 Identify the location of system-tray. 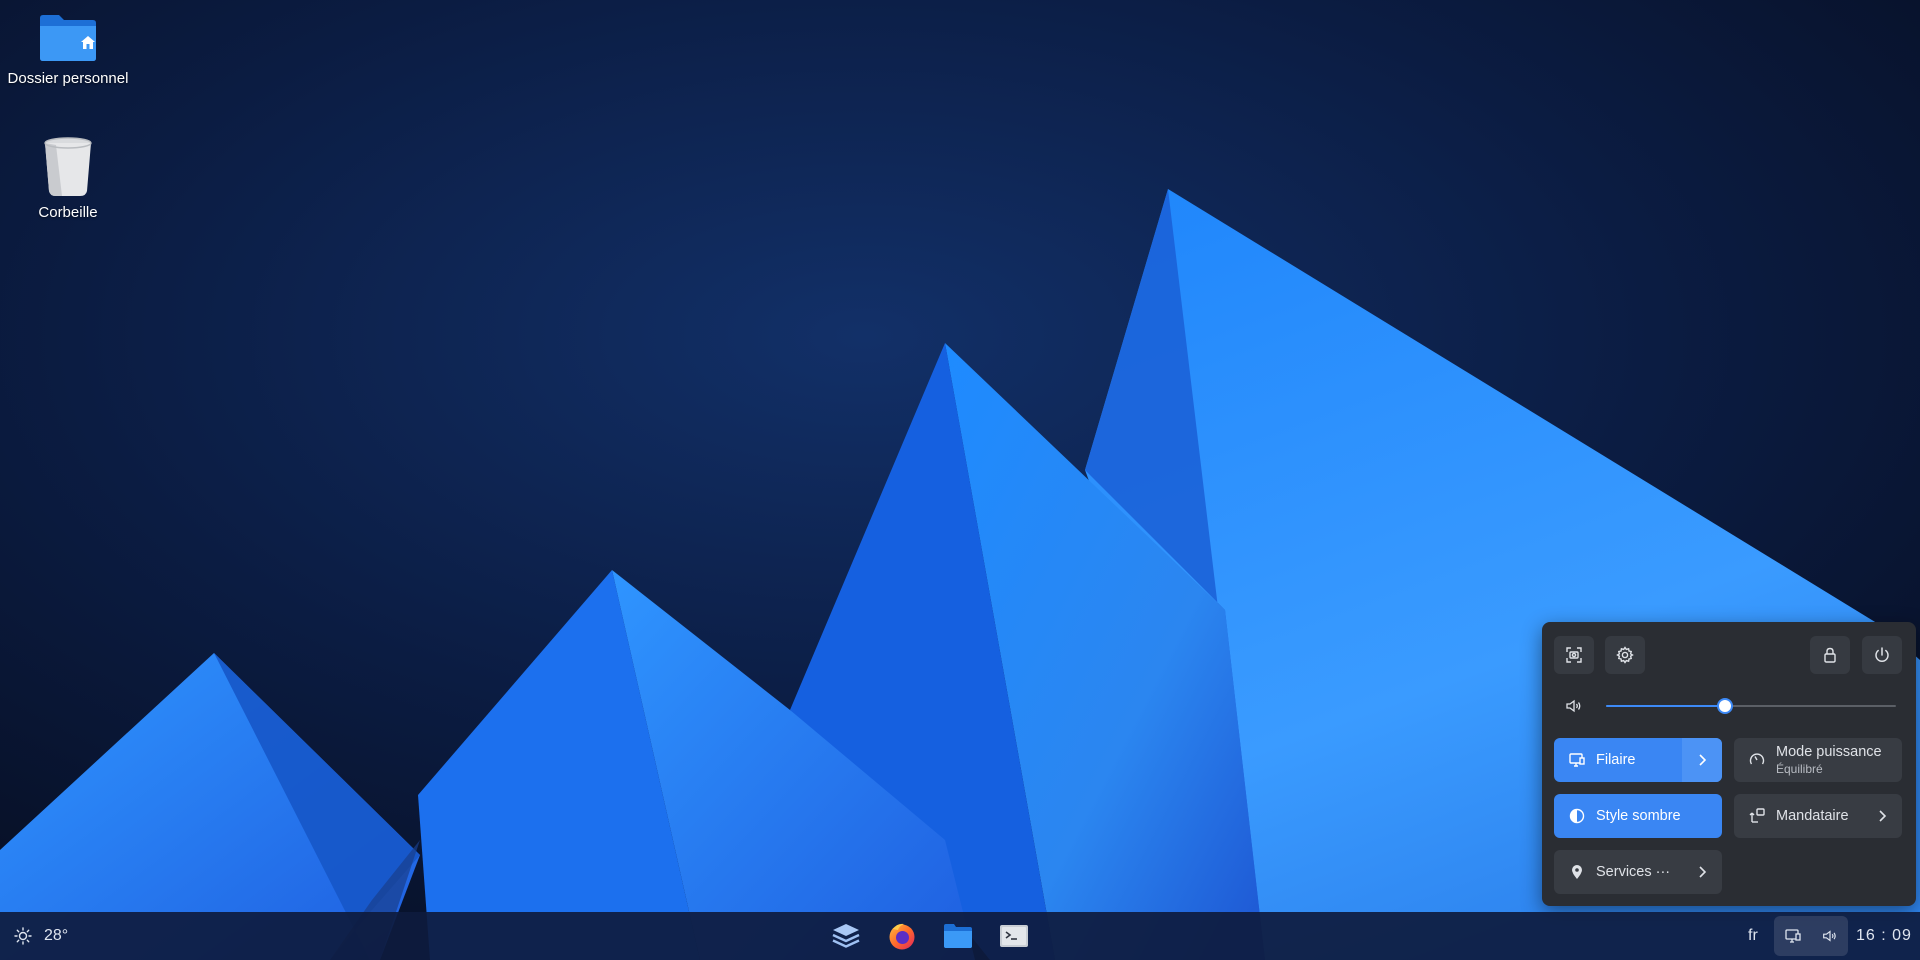
(1811, 936).